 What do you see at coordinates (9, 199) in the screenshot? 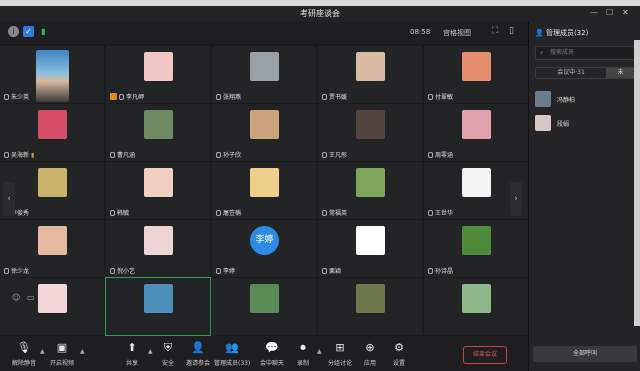
I see `prev-page-arrow: ‹` at bounding box center [9, 199].